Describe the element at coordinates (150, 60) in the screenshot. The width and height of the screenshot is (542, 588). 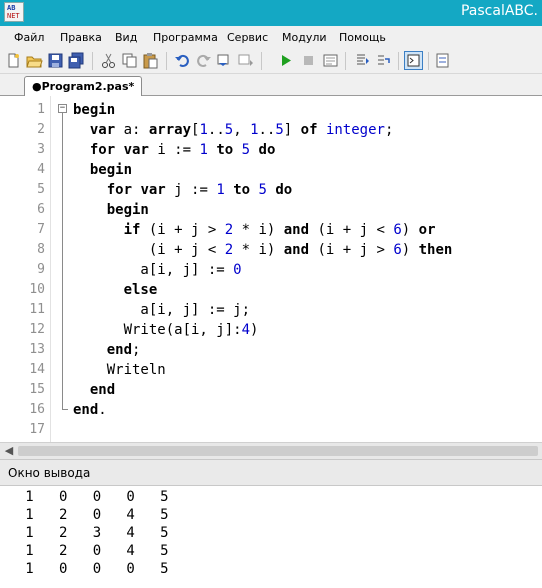
I see `paste-icon` at that location.